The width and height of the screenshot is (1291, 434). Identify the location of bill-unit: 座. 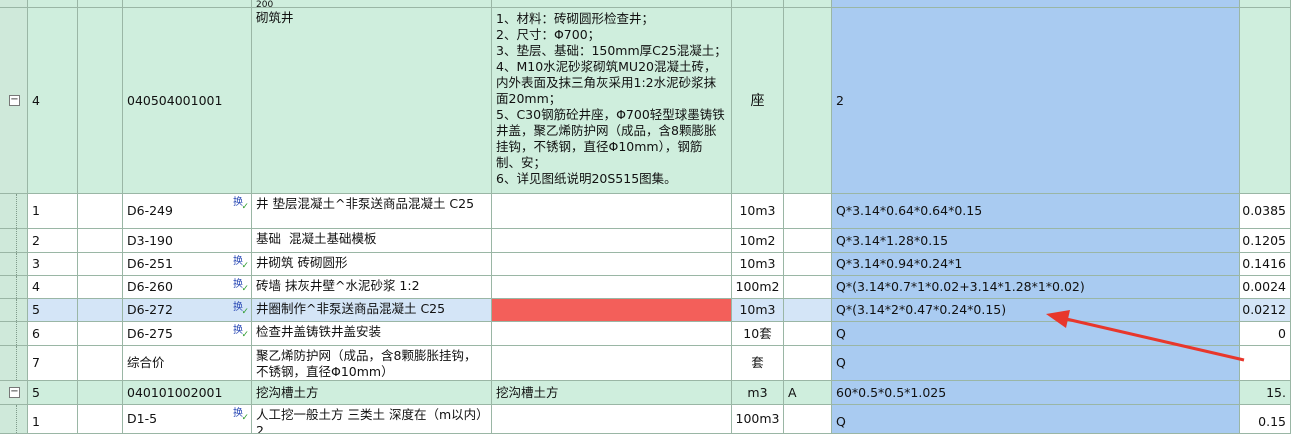
(758, 101).